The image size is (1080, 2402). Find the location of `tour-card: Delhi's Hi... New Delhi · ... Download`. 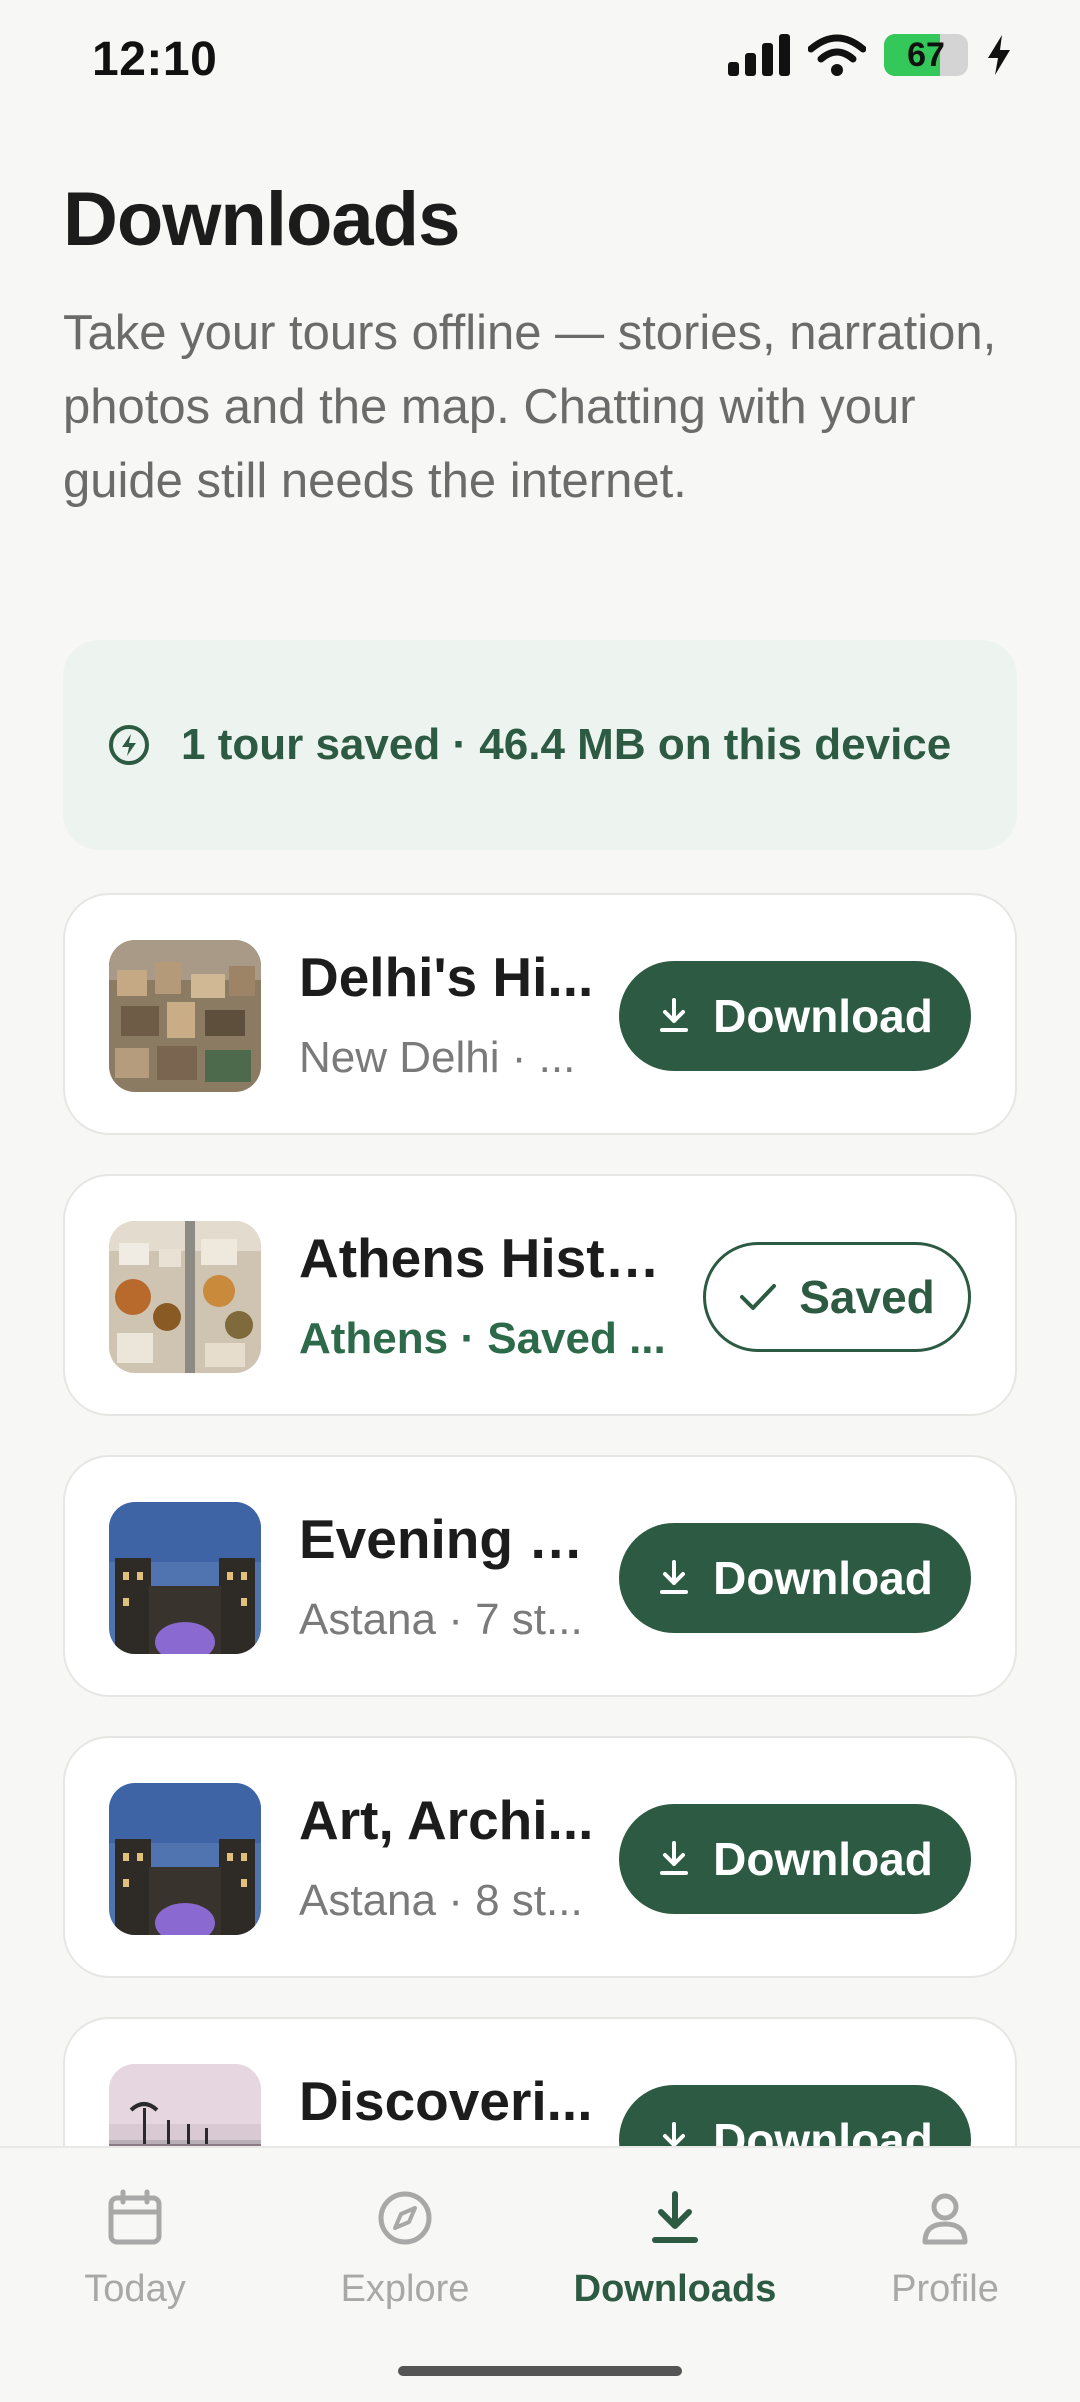

tour-card: Delhi's Hi... New Delhi · ... Download is located at coordinates (540, 1014).